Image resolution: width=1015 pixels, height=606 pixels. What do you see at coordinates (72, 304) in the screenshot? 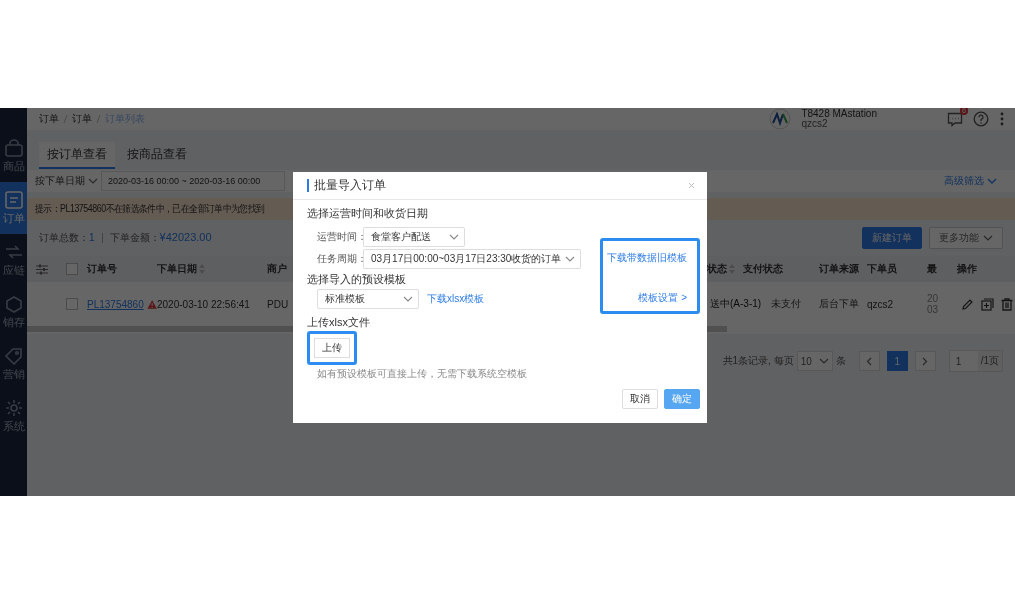
I see `row-checkbox` at bounding box center [72, 304].